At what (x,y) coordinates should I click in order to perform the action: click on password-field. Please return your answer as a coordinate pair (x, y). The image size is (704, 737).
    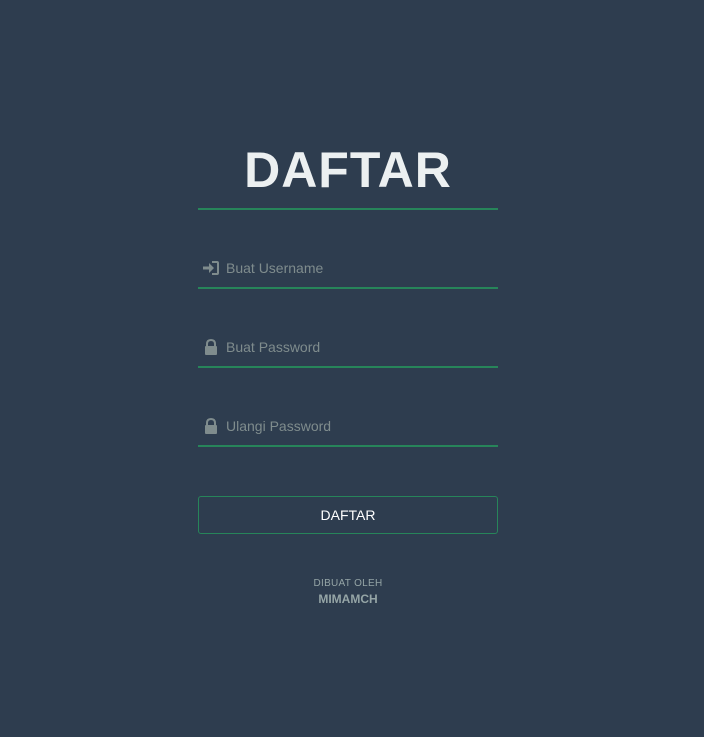
    Looking at the image, I should click on (348, 348).